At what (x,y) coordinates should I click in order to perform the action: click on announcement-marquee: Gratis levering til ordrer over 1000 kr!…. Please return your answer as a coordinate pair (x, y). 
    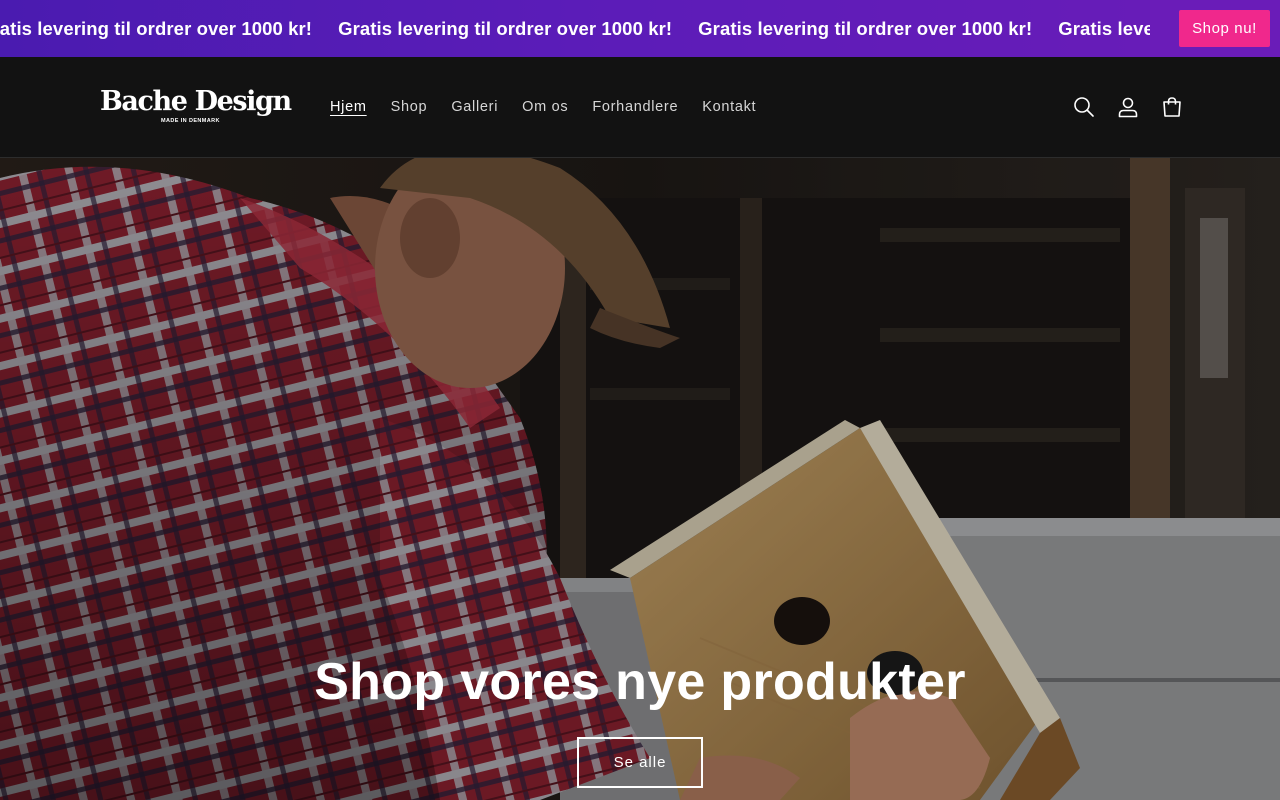
    Looking at the image, I should click on (640, 28).